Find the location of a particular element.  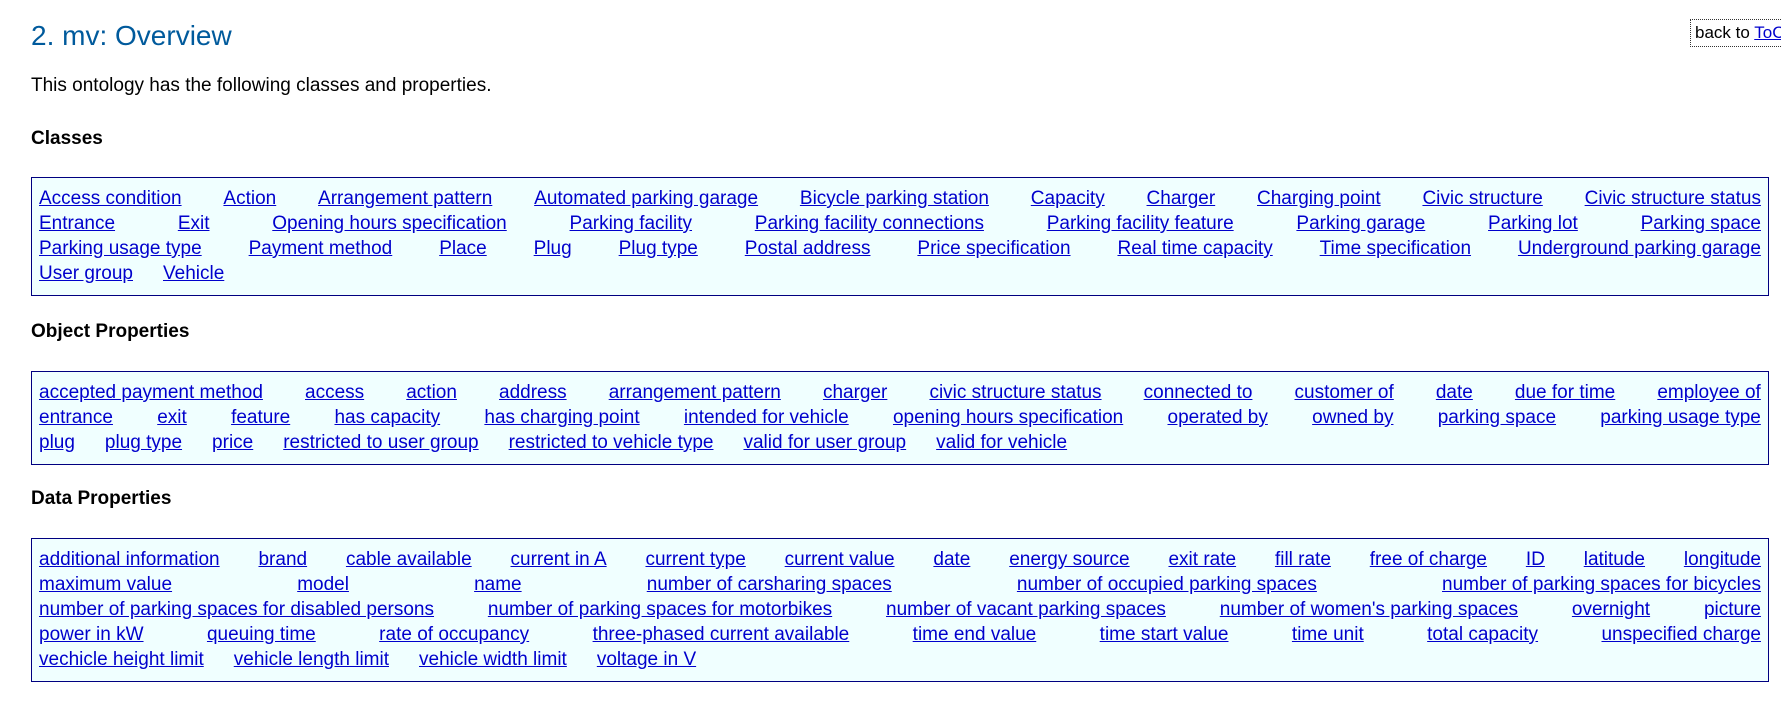

entity-link: feature is located at coordinates (260, 417).